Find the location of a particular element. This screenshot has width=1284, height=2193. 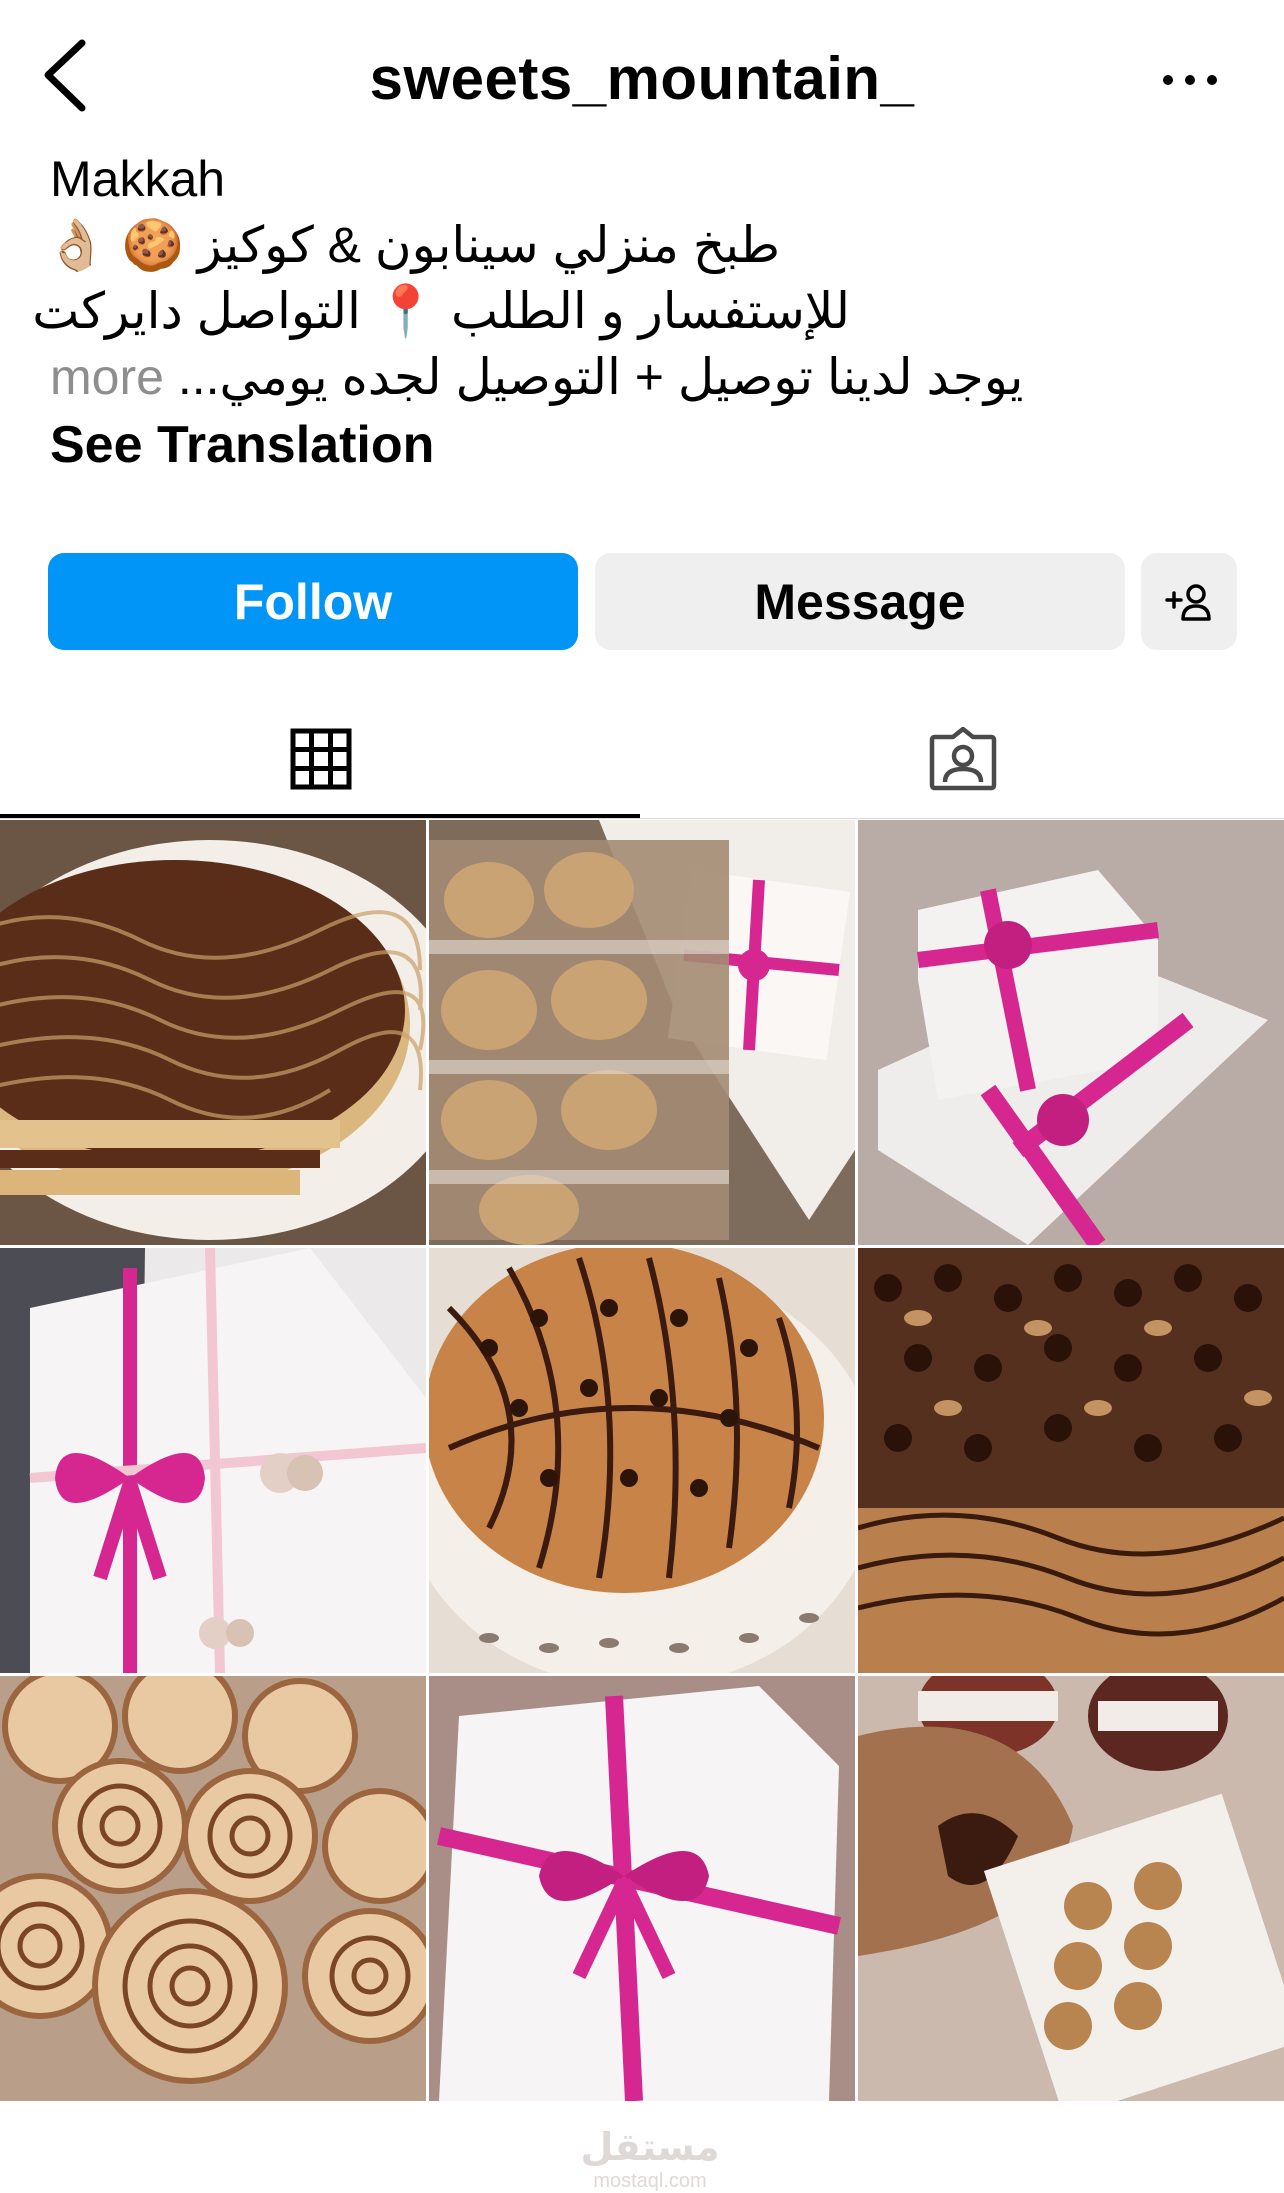

post-chocolate-drizzle-closeup is located at coordinates (1071, 1460).